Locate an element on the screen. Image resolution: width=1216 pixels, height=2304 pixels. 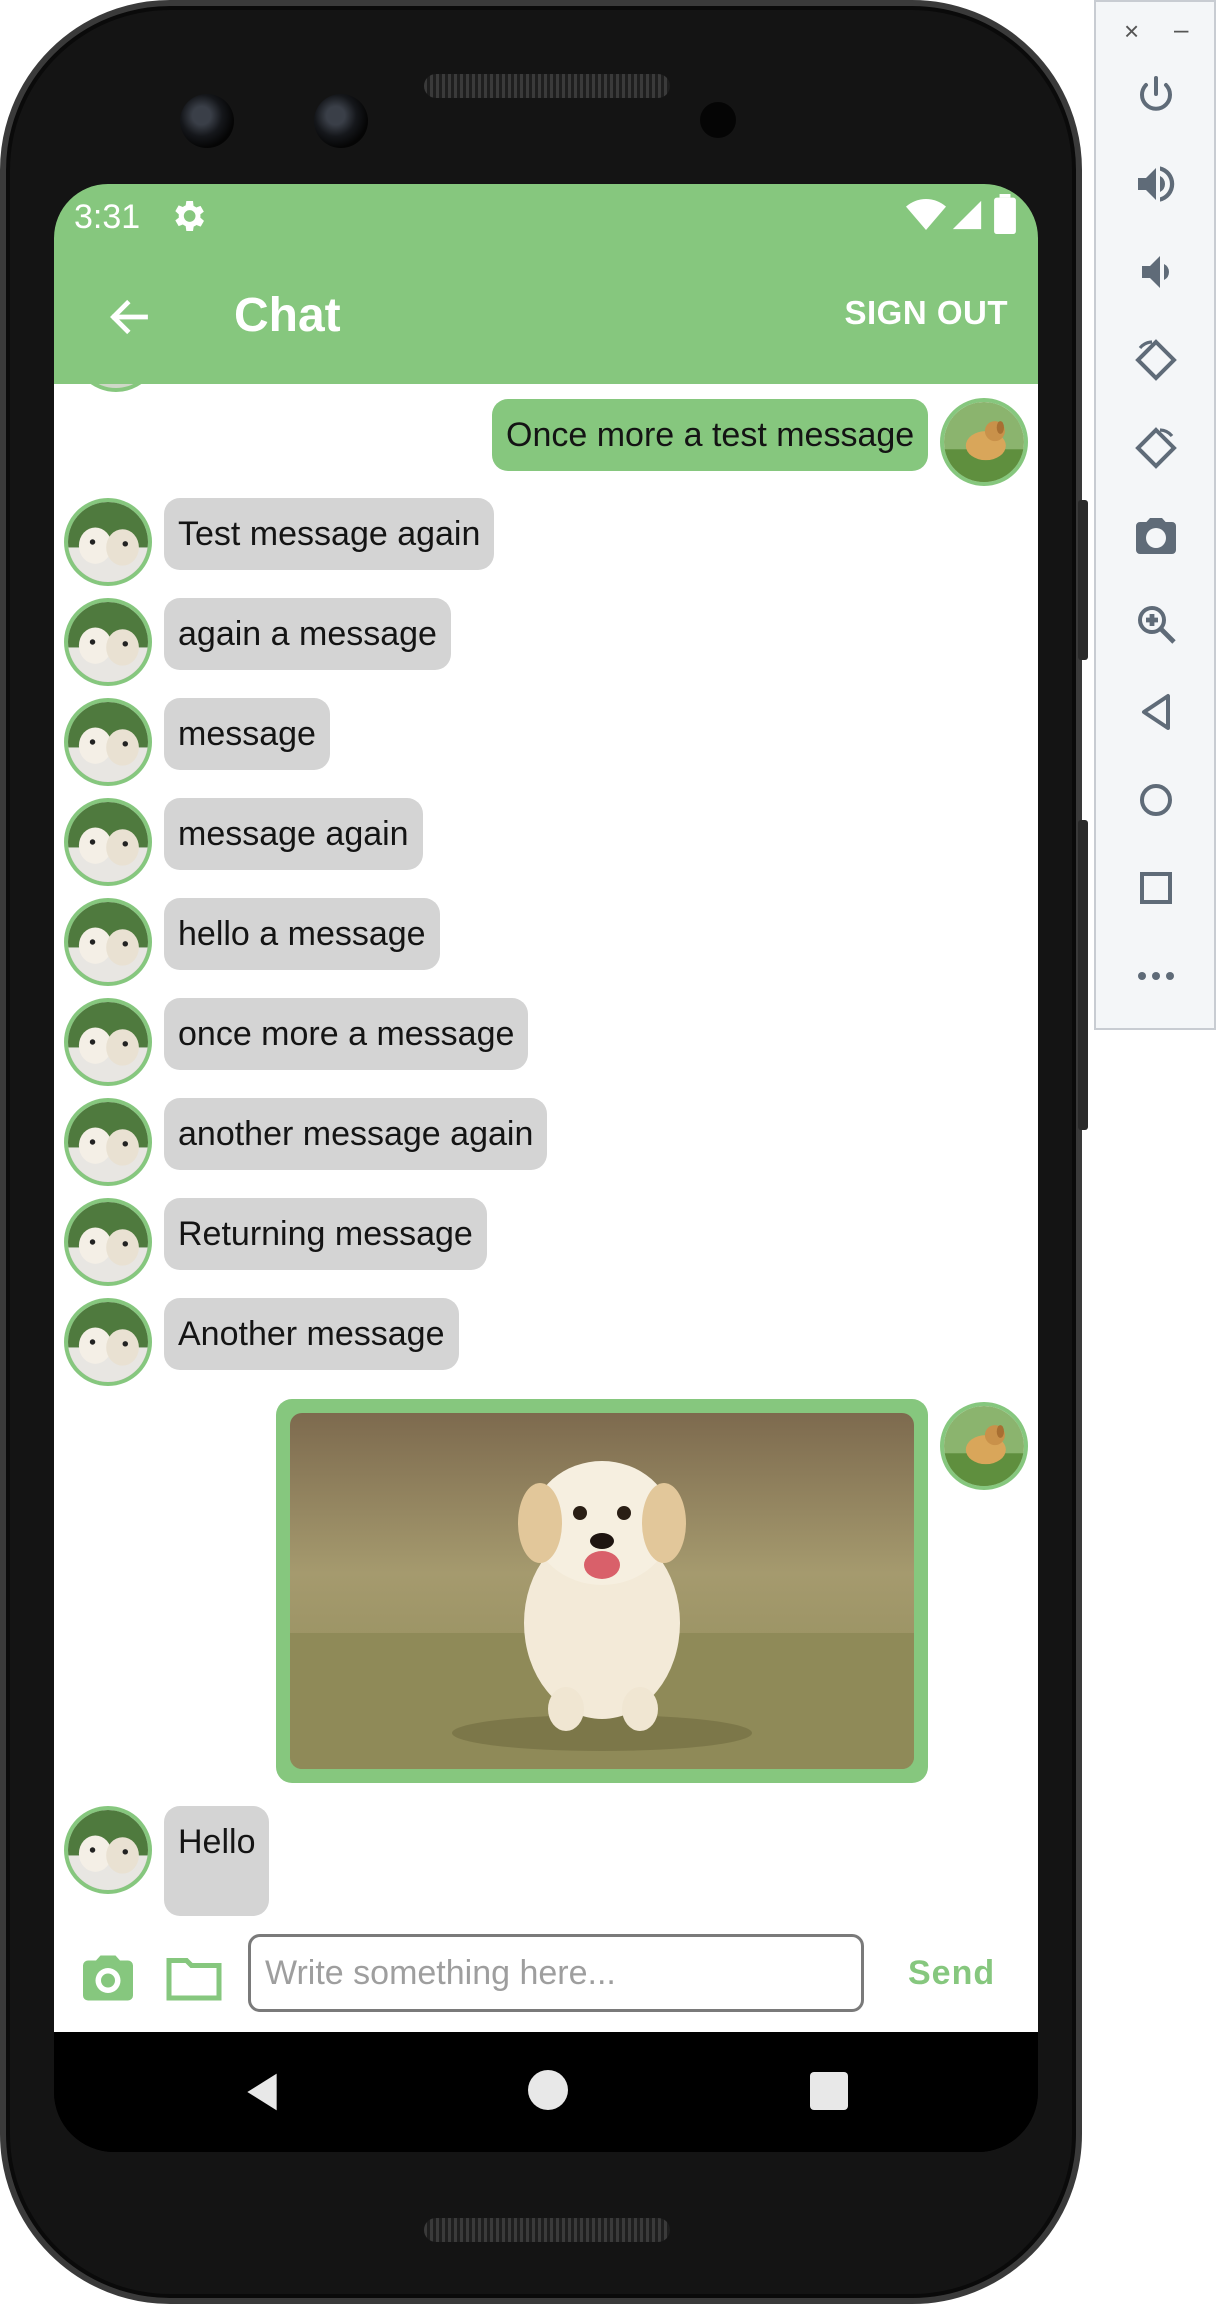
incoming-message-bubble: another message again is located at coordinates (356, 1134).